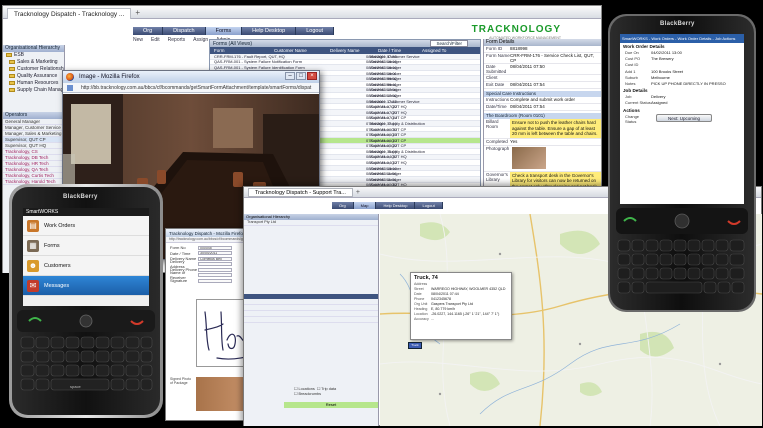  Describe the element at coordinates (542, 142) in the screenshot. I see `completed-row: Completed Yes` at that location.